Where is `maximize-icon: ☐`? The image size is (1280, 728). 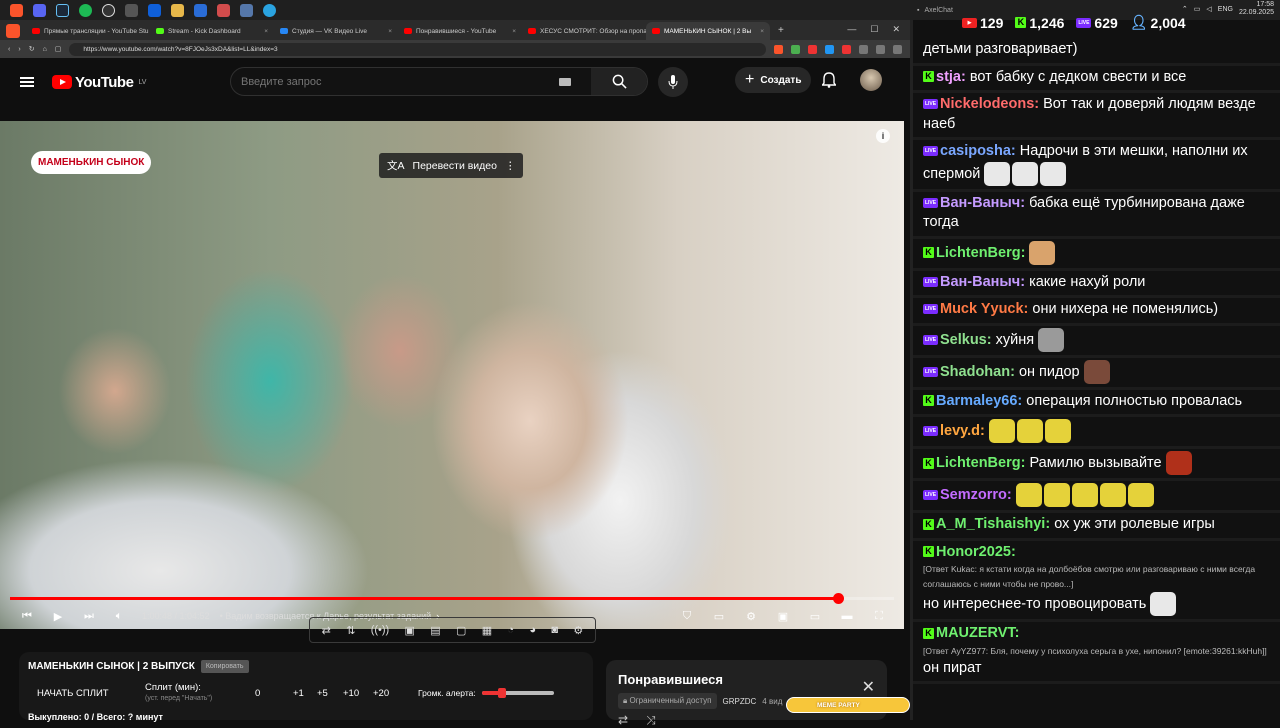 maximize-icon: ☐ is located at coordinates (874, 29).